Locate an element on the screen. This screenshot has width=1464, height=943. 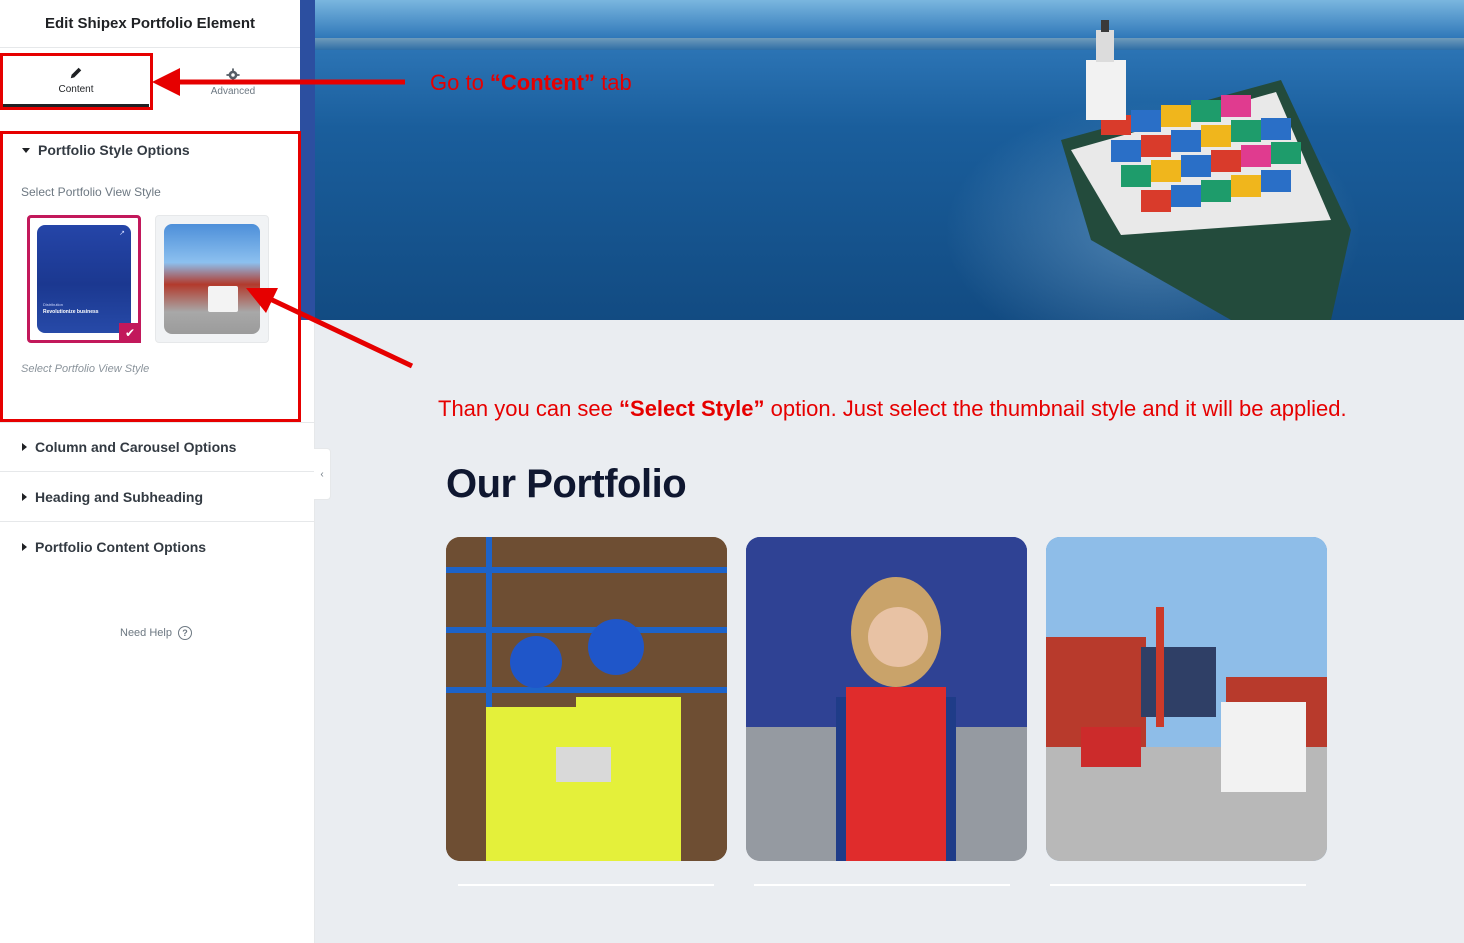
section-heading-subheading: Heading and Subheading is located at coordinates (157, 497).